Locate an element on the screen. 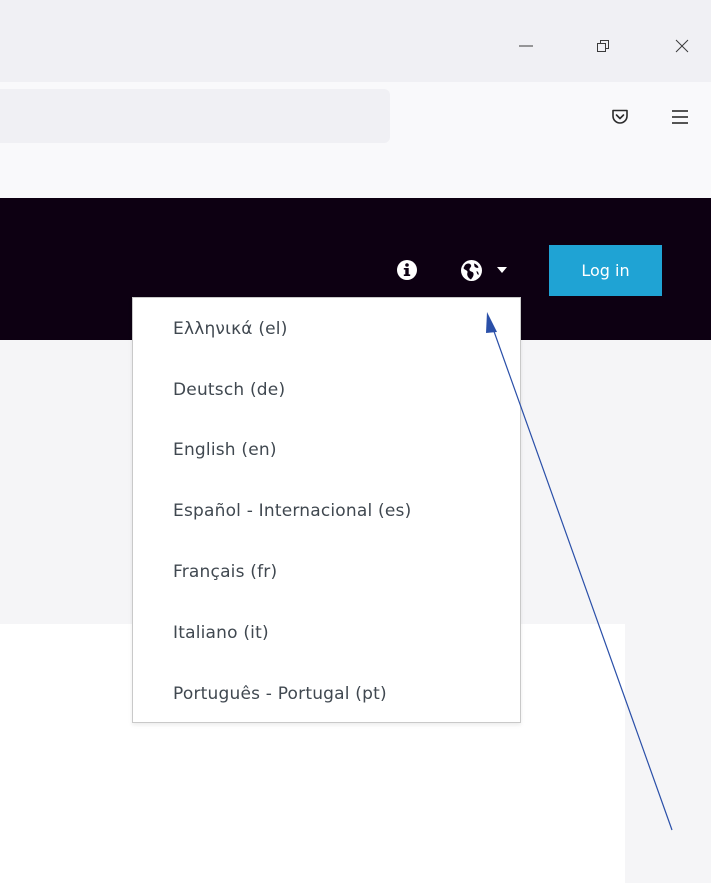 This screenshot has height=883, width=711. language-option-pt: Português - Portugal (pt) is located at coordinates (280, 694).